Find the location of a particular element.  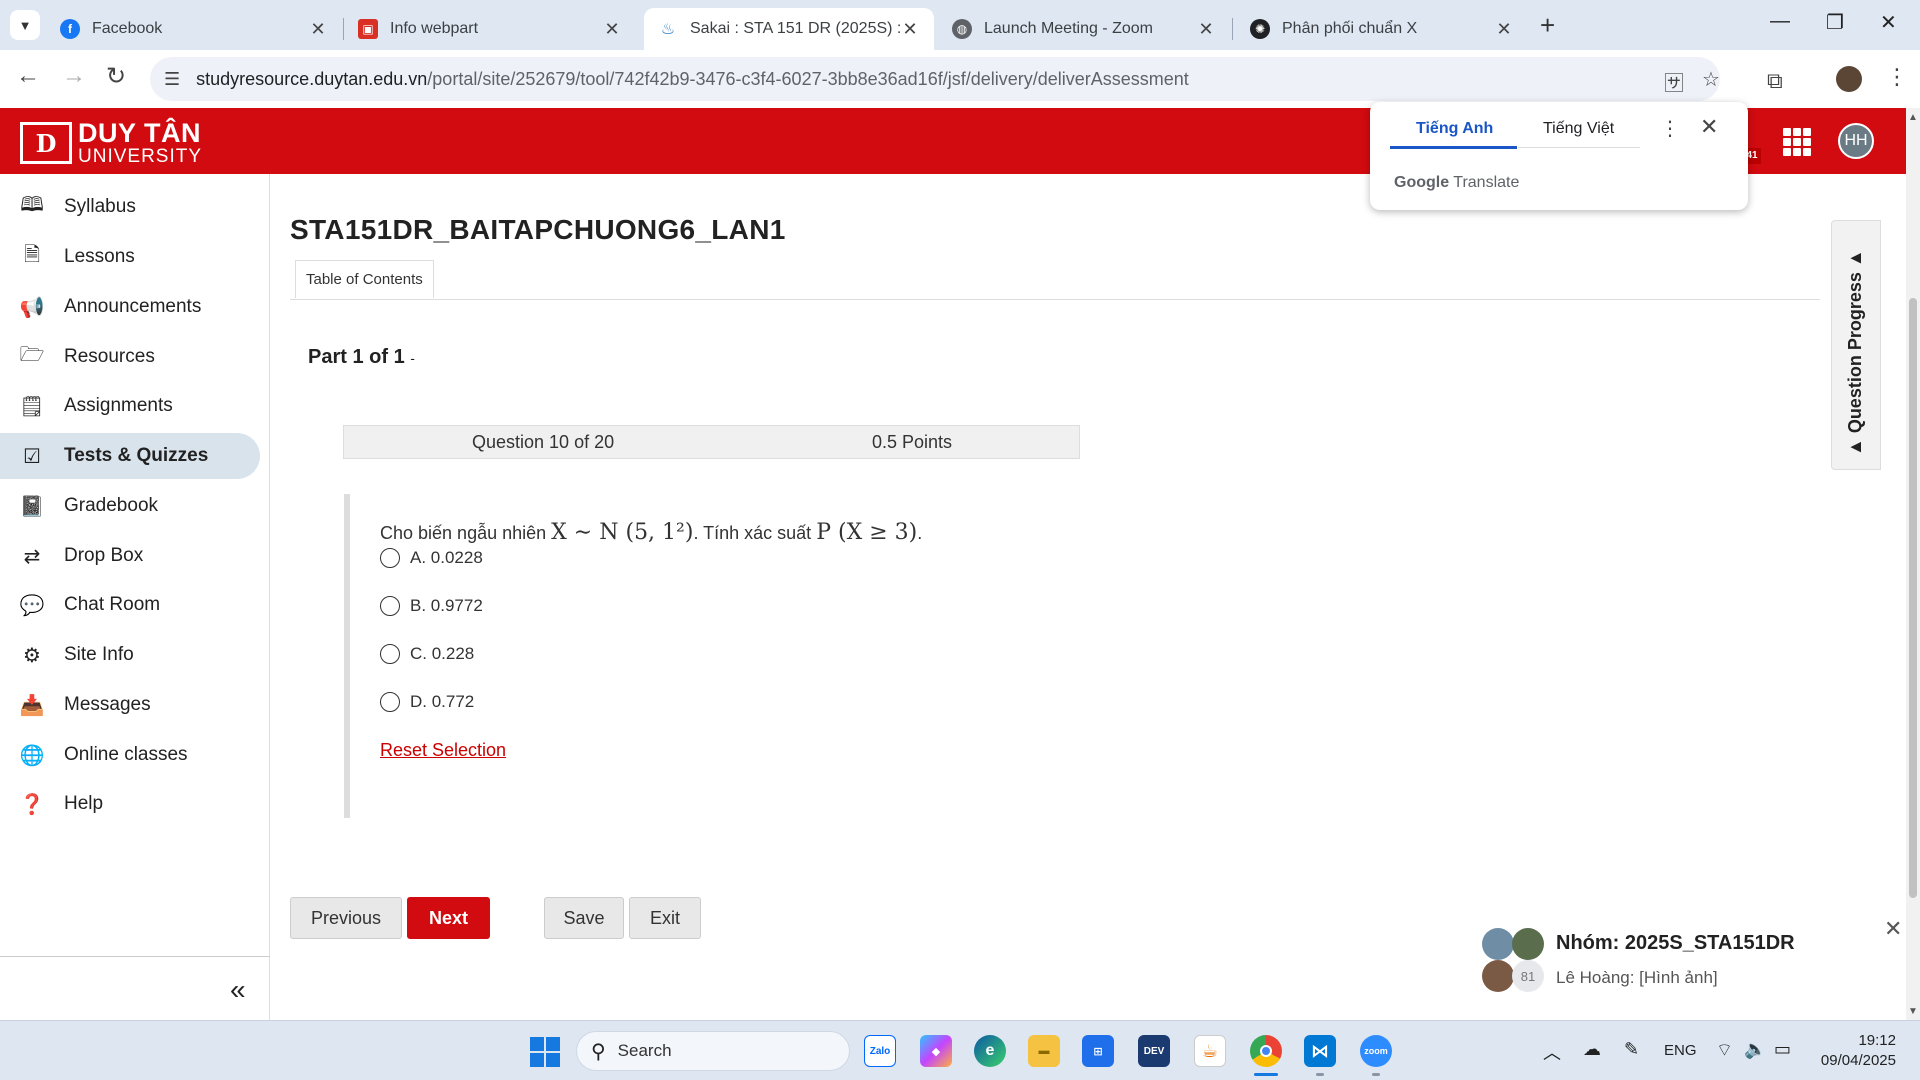

battery-icon: ▭ is located at coordinates (1782, 1049).